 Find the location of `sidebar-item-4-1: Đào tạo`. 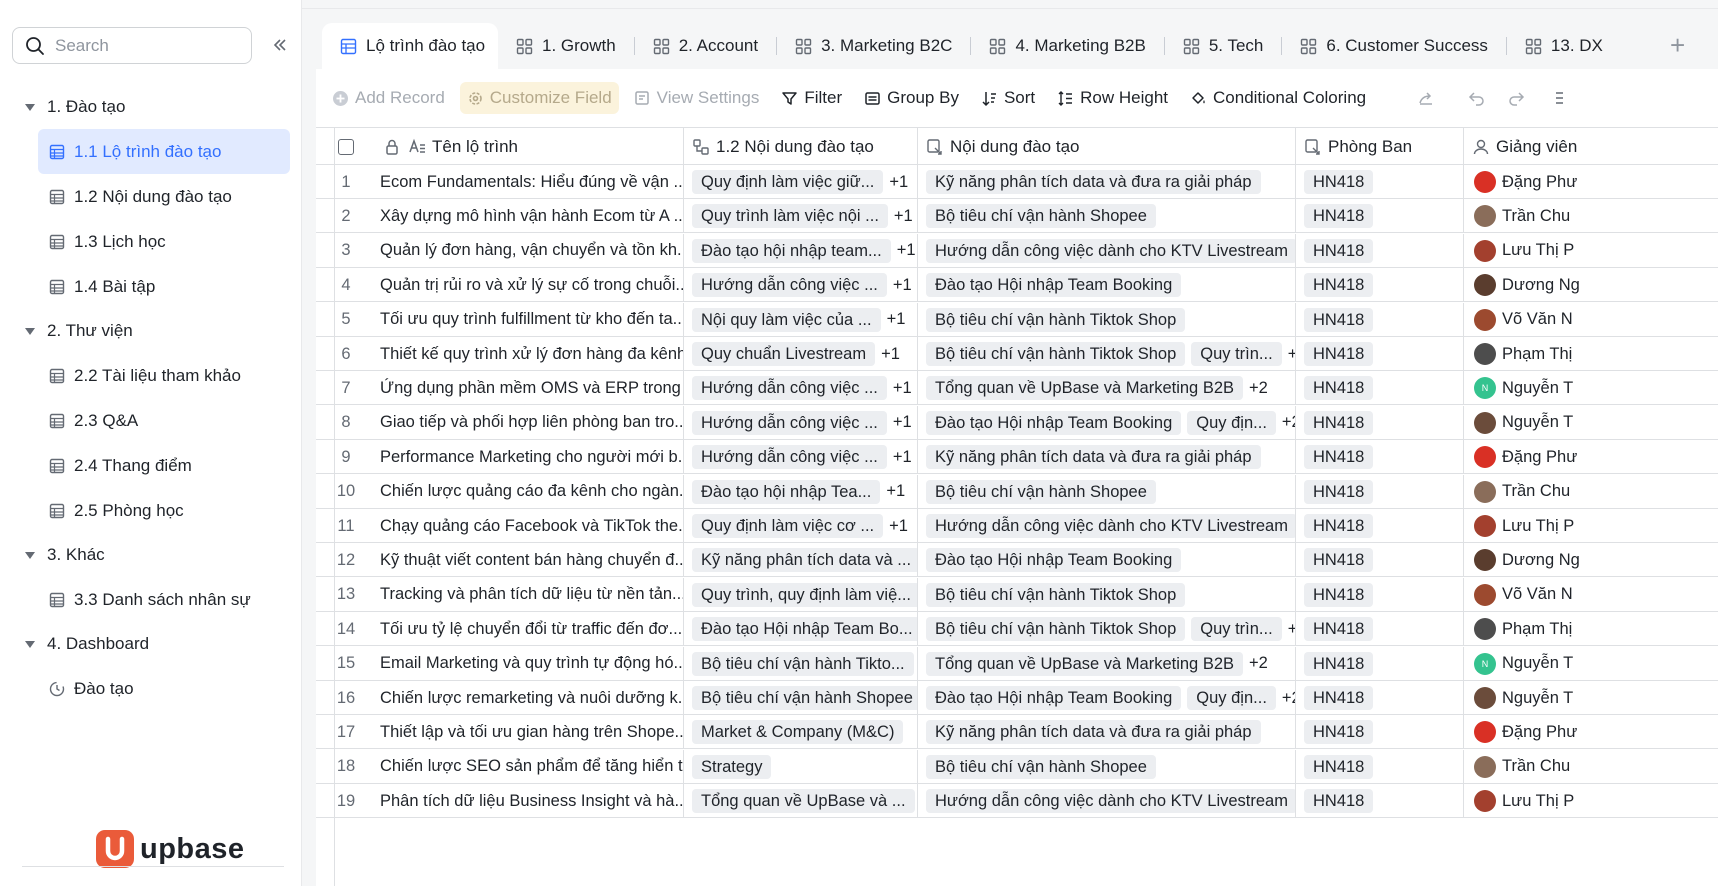

sidebar-item-4-1: Đào tạo is located at coordinates (164, 688).